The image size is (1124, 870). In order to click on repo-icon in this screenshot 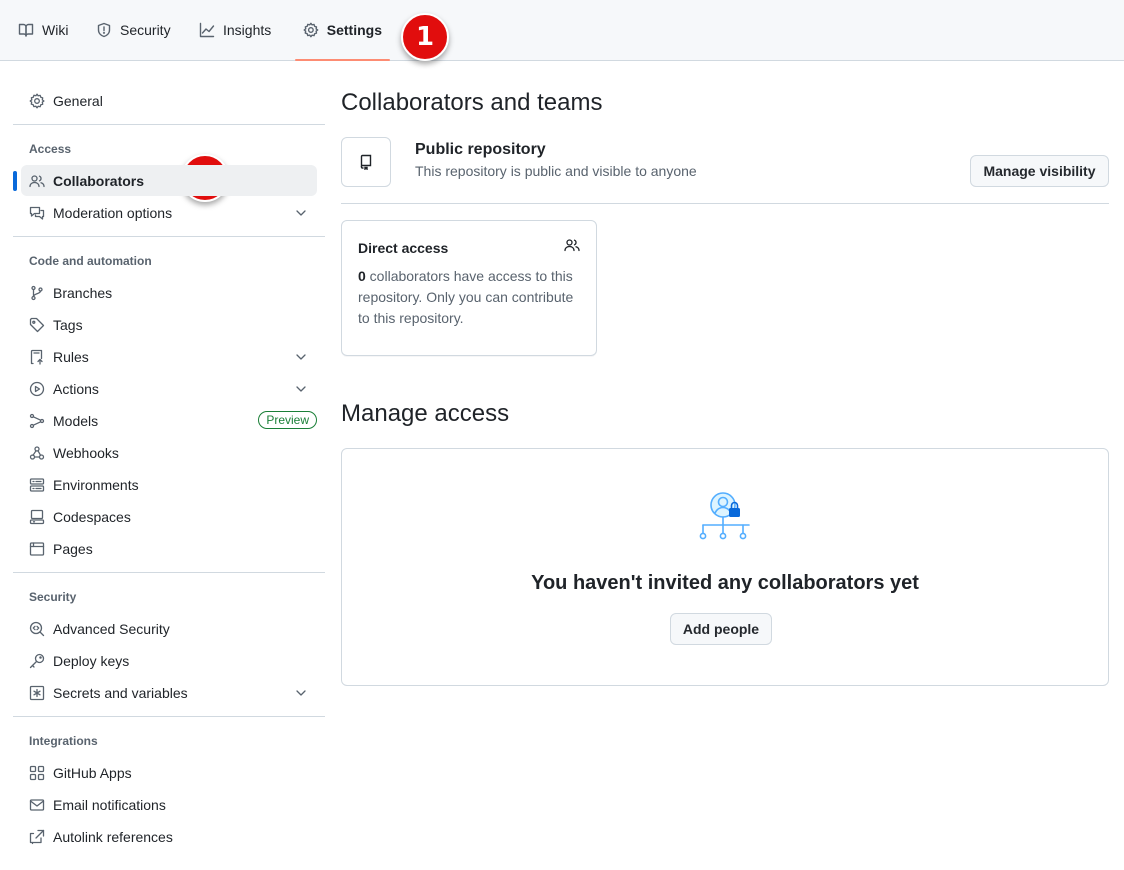, I will do `click(366, 162)`.